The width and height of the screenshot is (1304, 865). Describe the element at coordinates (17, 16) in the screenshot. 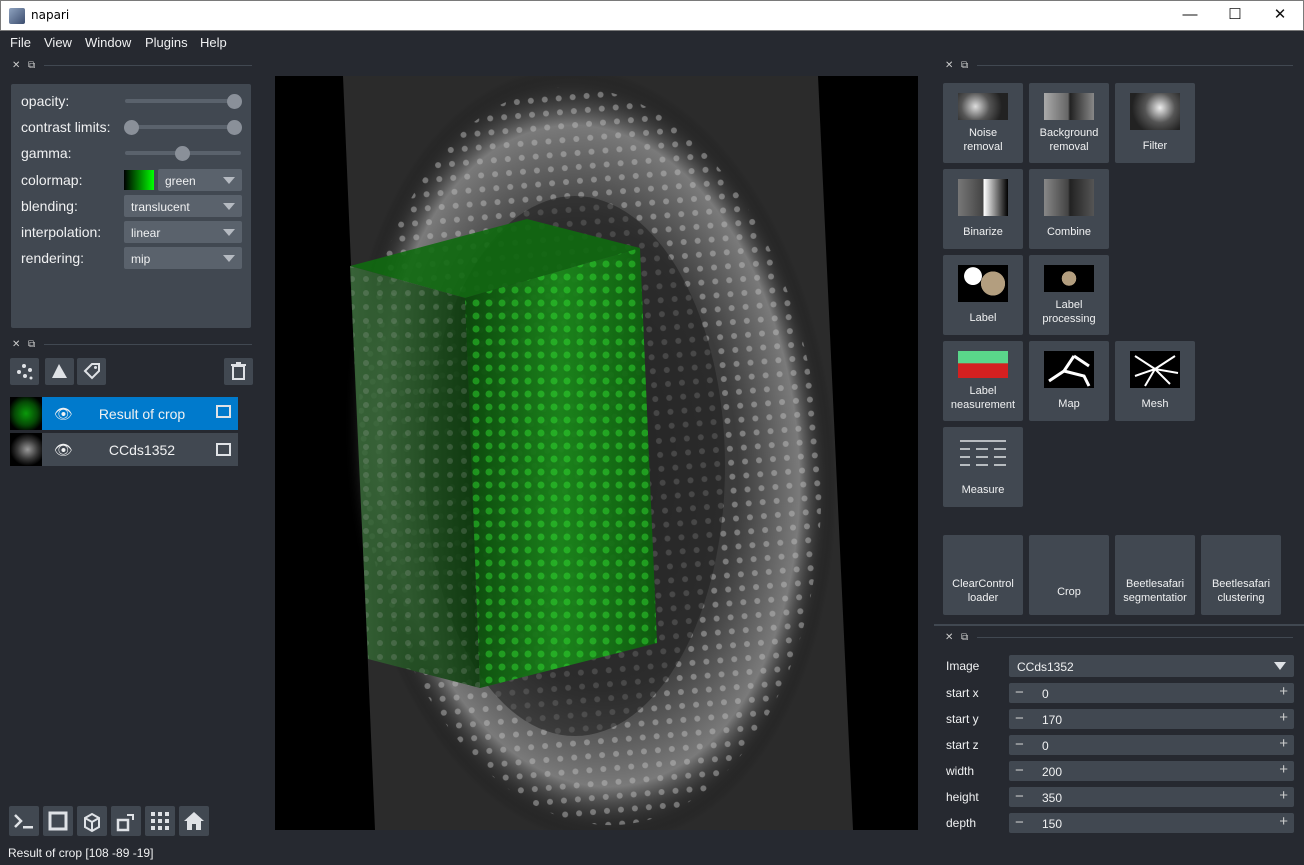

I see `napari-logo-icon` at that location.